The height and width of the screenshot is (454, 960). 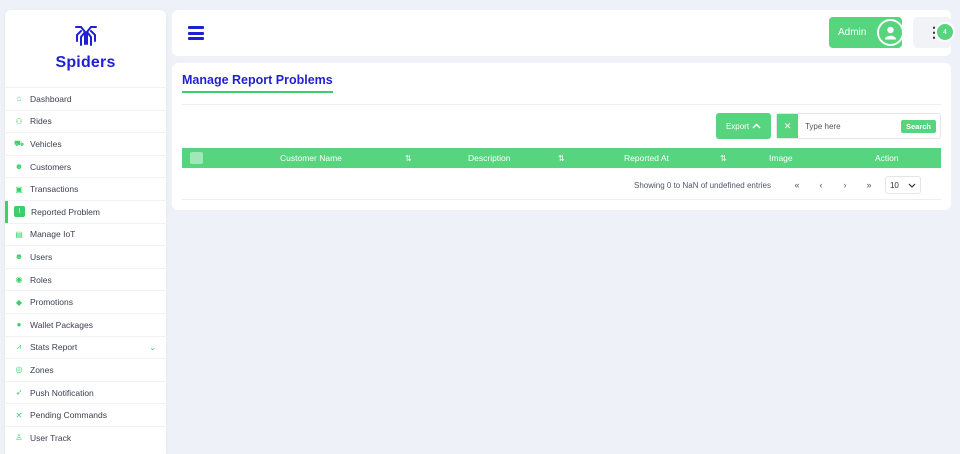 I want to click on sidebar-item-label: Vehicles, so click(x=46, y=143).